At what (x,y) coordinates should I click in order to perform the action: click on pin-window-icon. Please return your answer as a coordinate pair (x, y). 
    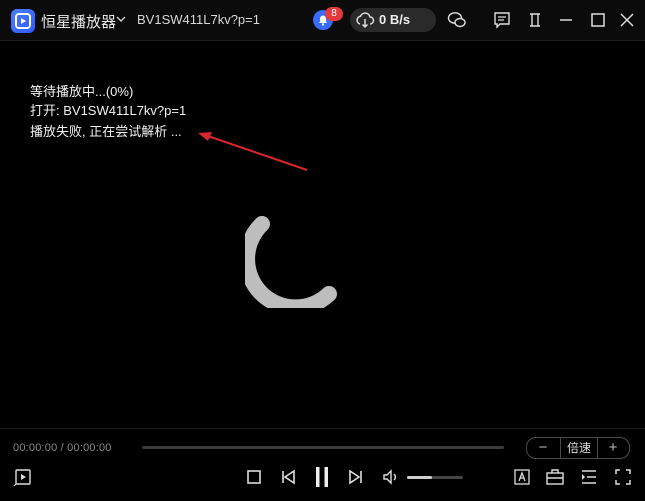
    Looking at the image, I should click on (535, 20).